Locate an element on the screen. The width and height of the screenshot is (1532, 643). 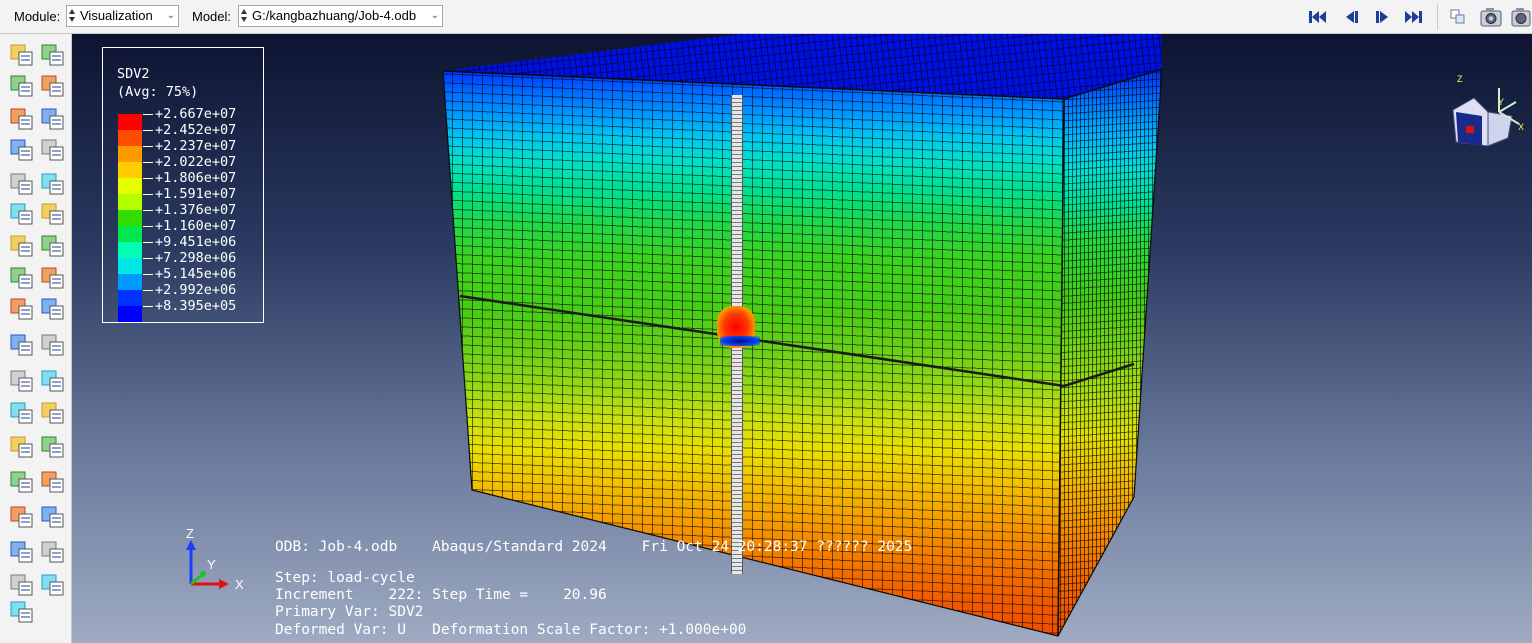
report-tool is located at coordinates (23, 586).